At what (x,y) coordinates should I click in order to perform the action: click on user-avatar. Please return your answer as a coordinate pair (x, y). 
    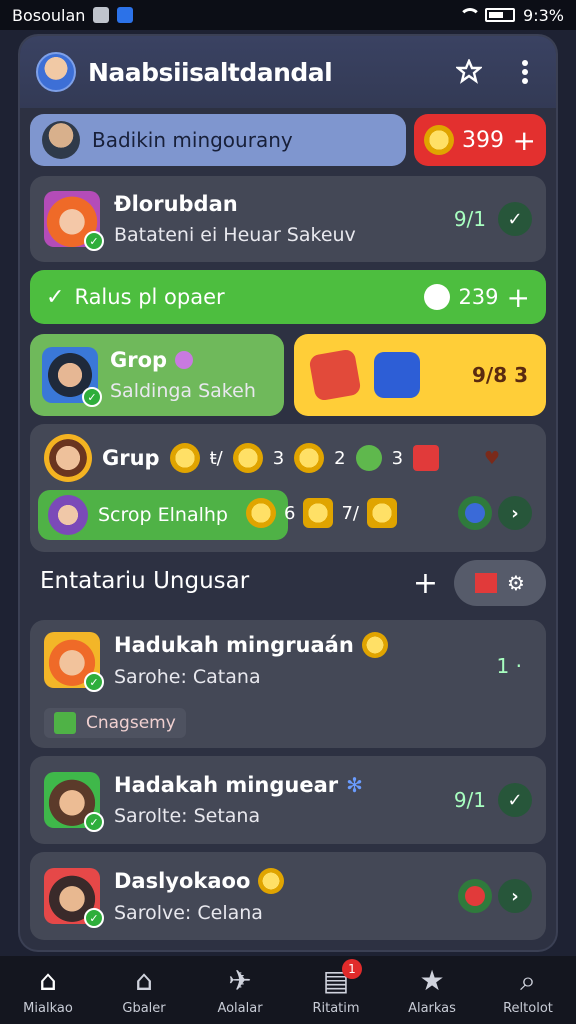
    Looking at the image, I should click on (56, 72).